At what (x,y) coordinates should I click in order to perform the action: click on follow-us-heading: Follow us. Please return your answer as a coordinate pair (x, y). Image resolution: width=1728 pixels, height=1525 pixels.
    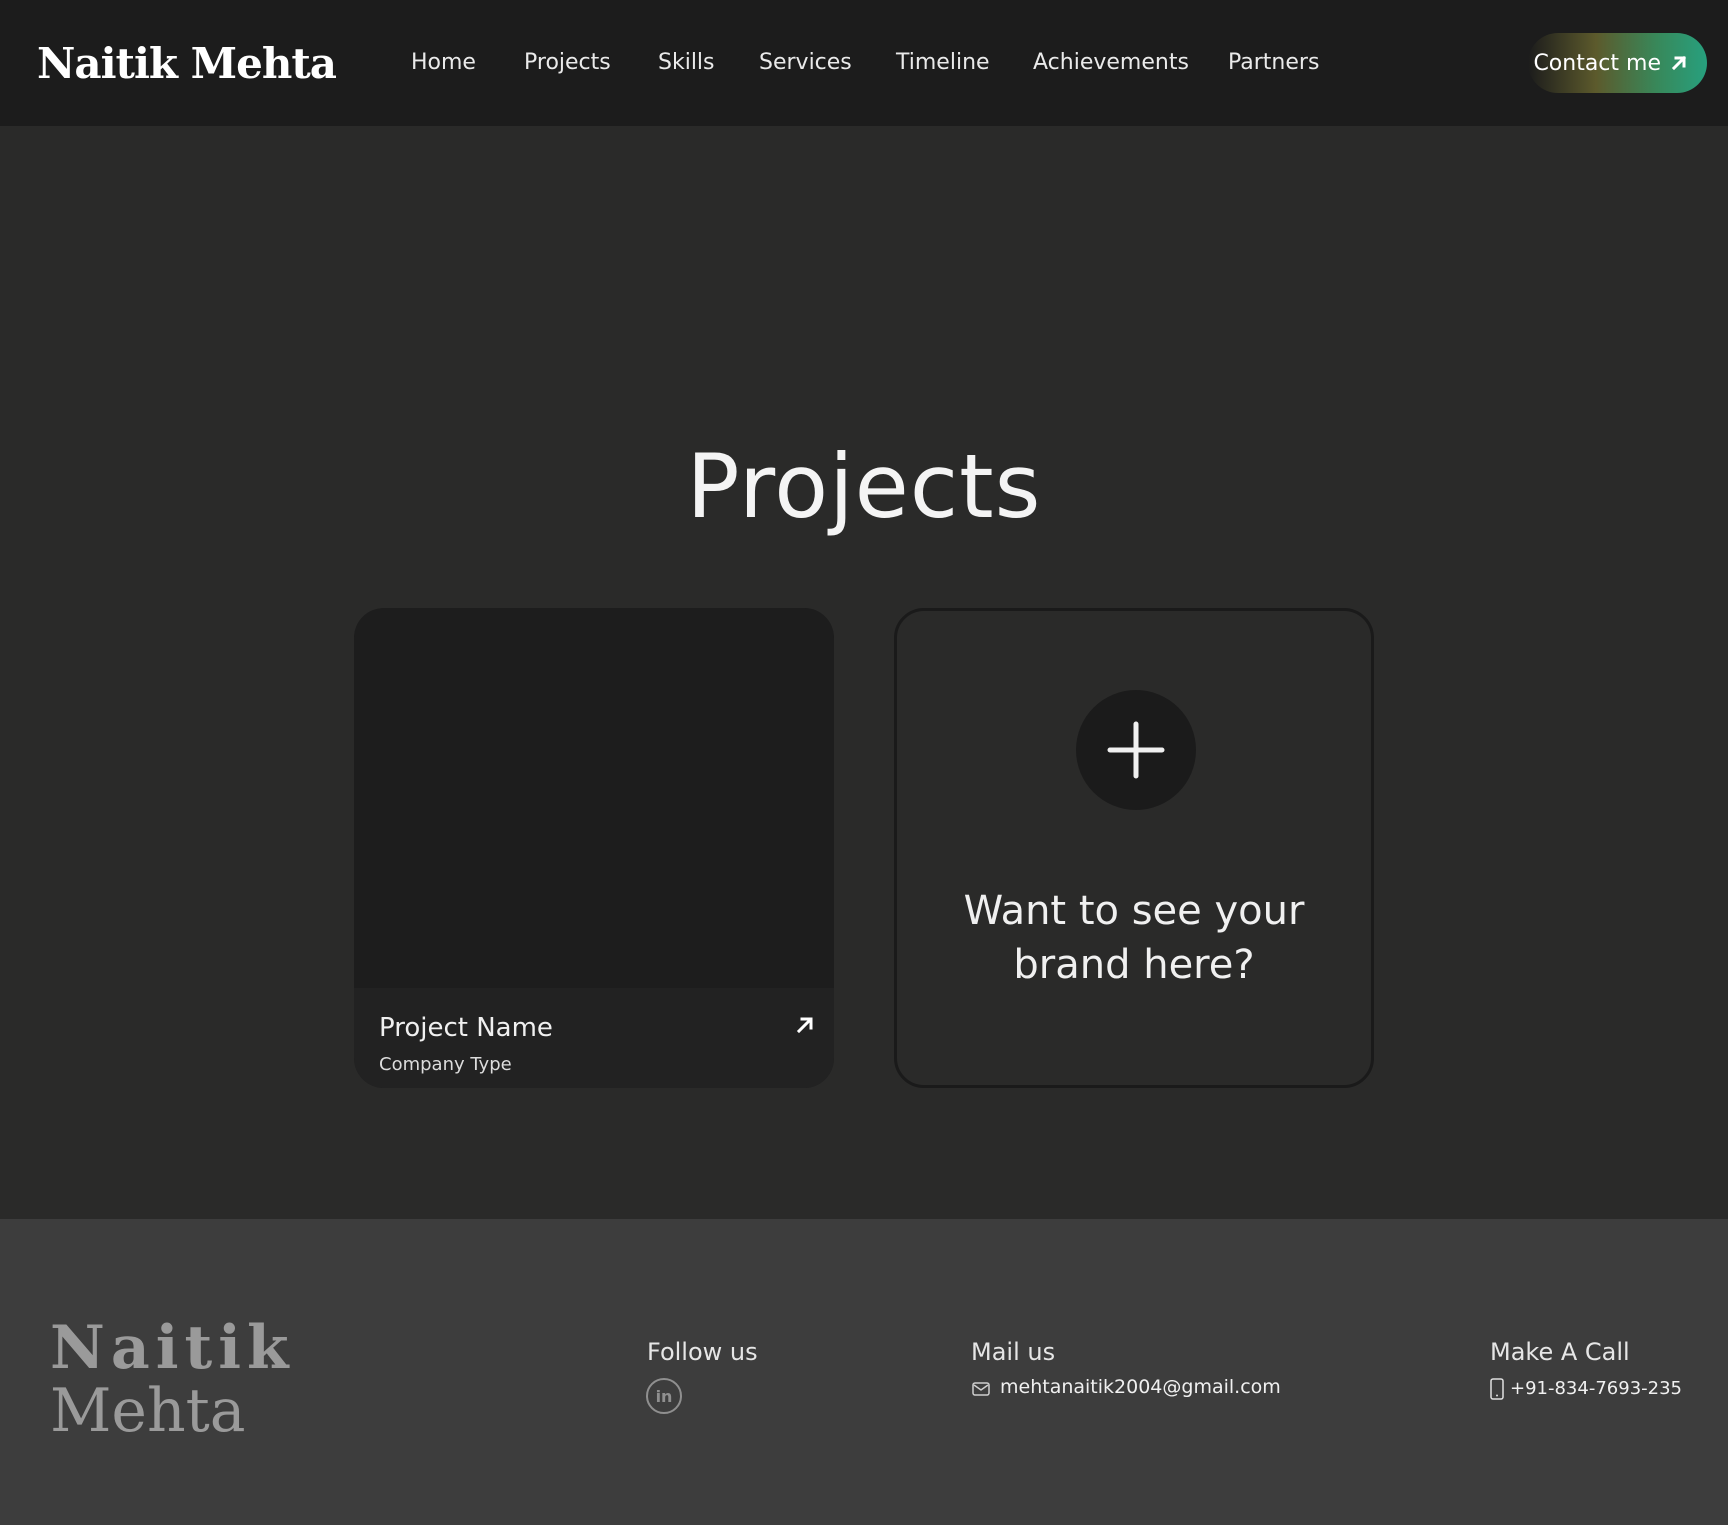
    Looking at the image, I should click on (702, 1352).